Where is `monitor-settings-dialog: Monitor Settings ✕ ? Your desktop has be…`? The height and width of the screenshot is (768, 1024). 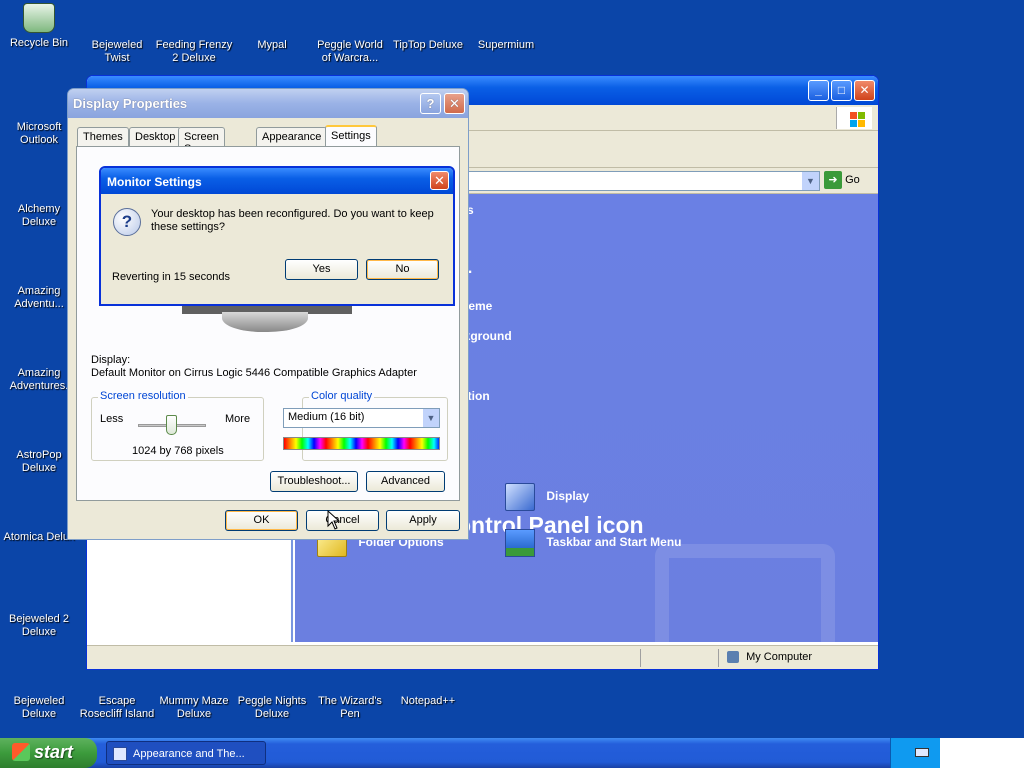
monitor-settings-dialog: Monitor Settings ✕ ? Your desktop has be… is located at coordinates (277, 236).